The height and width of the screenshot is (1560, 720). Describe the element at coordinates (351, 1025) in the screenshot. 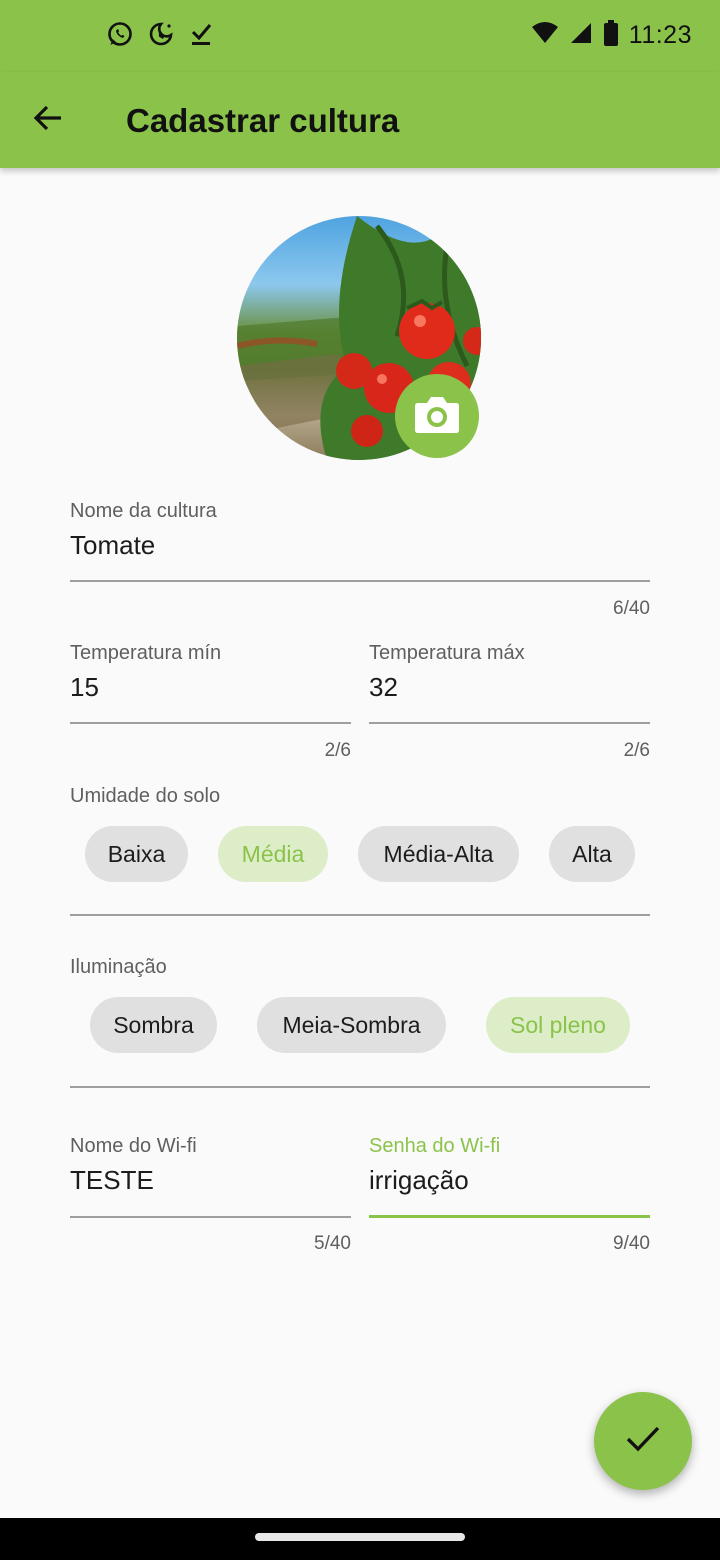

I see `chip-light-meia-sombra: Meia-Sombra` at that location.